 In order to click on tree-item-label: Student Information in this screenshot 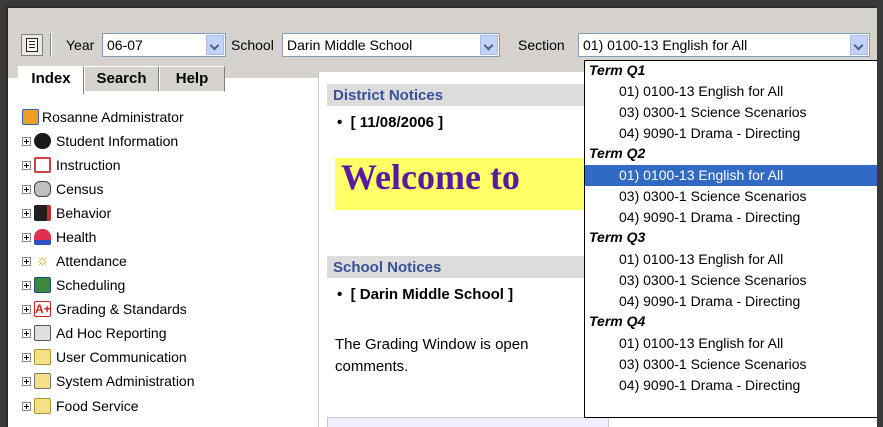, I will do `click(117, 141)`.